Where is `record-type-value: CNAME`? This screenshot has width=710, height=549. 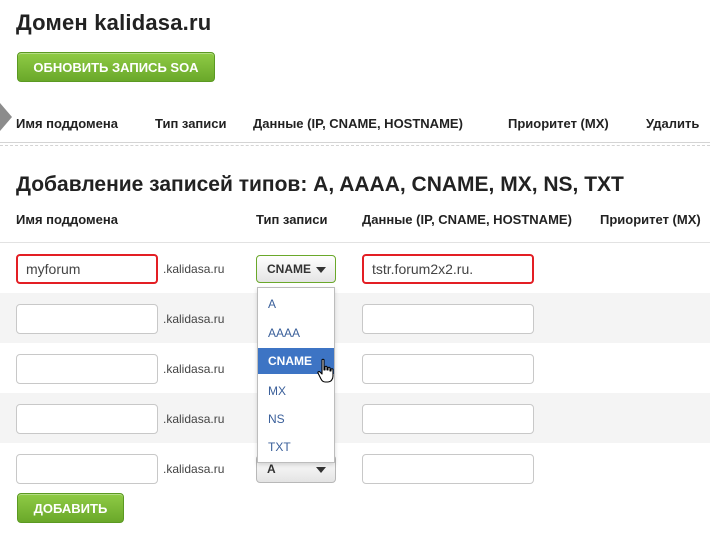 record-type-value: CNAME is located at coordinates (289, 269).